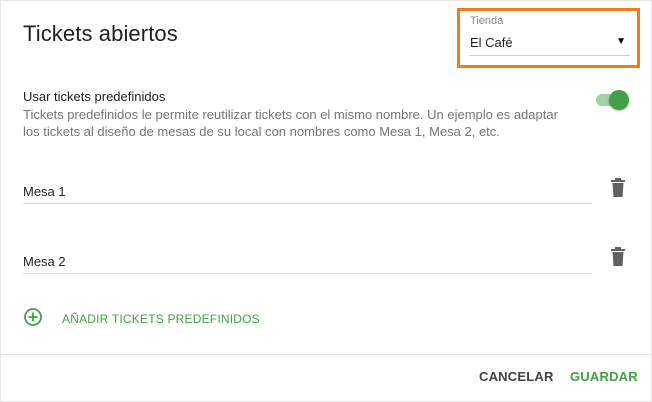 The height and width of the screenshot is (402, 652). What do you see at coordinates (307, 190) in the screenshot?
I see `ticket-name-field: Mesa 1` at bounding box center [307, 190].